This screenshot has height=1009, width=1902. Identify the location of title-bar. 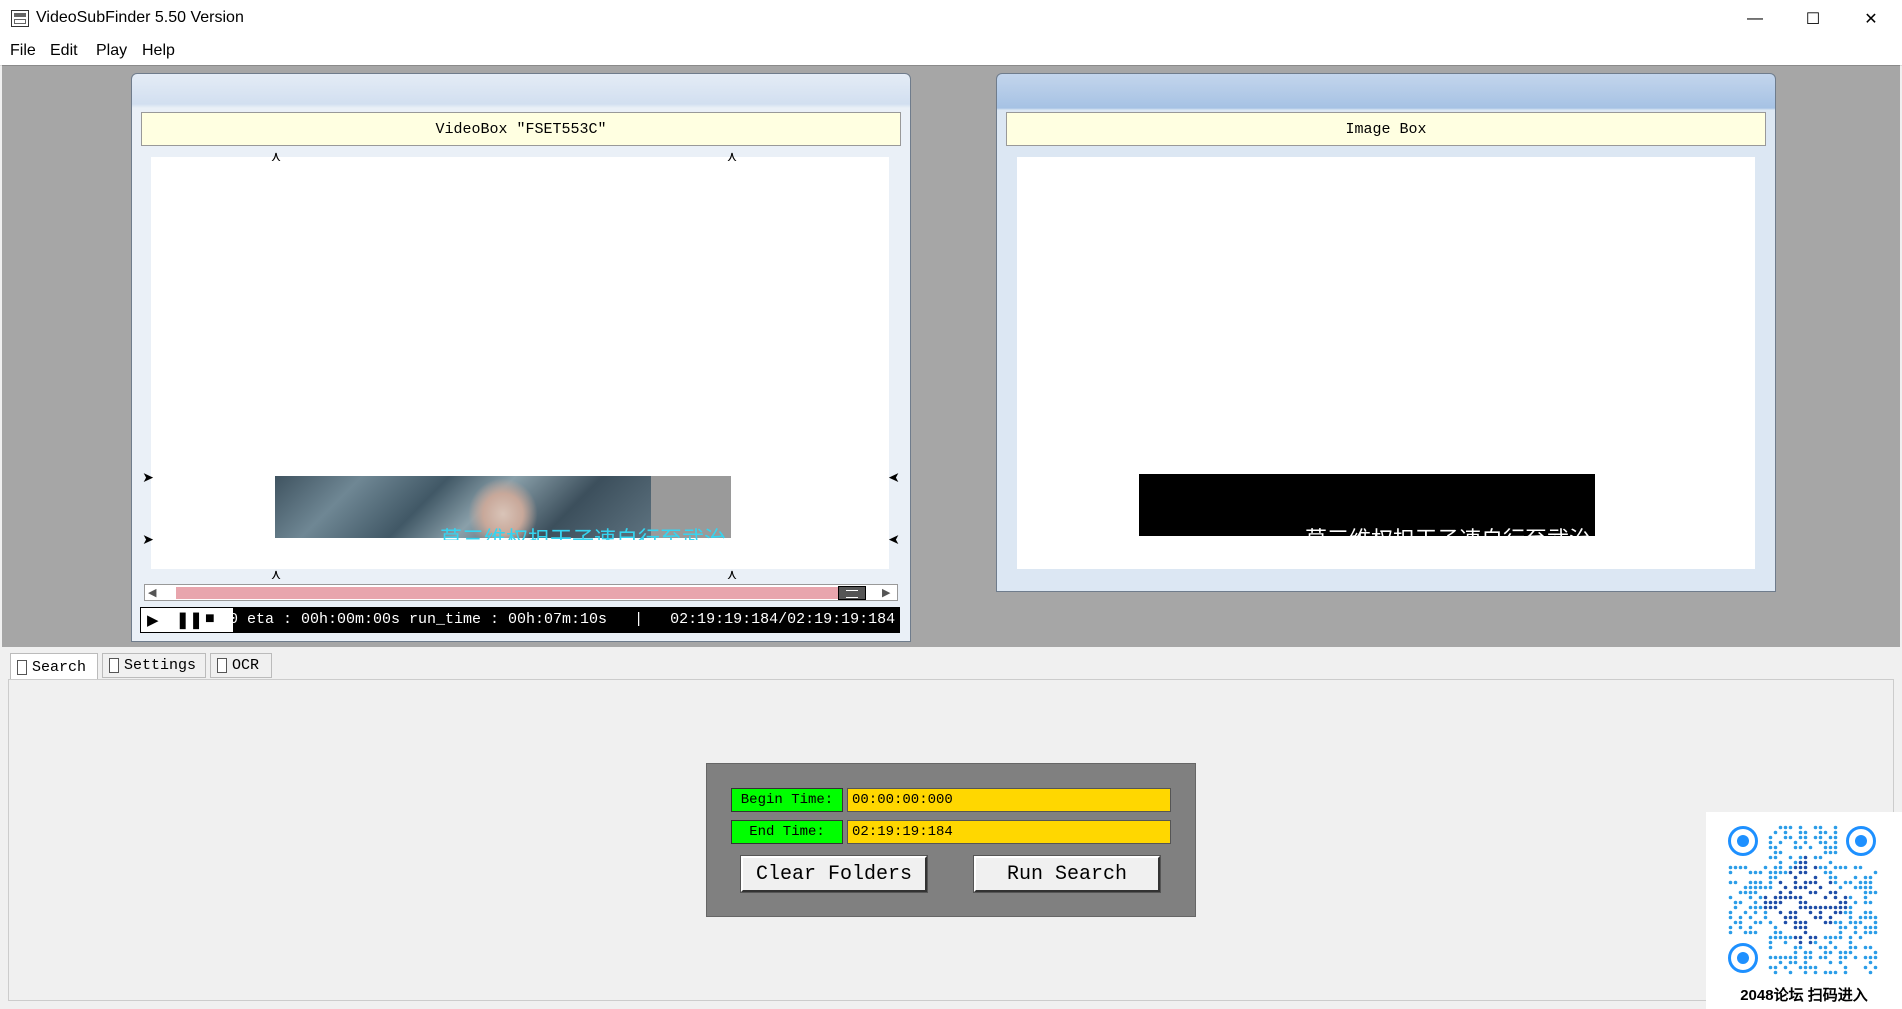
(951, 19).